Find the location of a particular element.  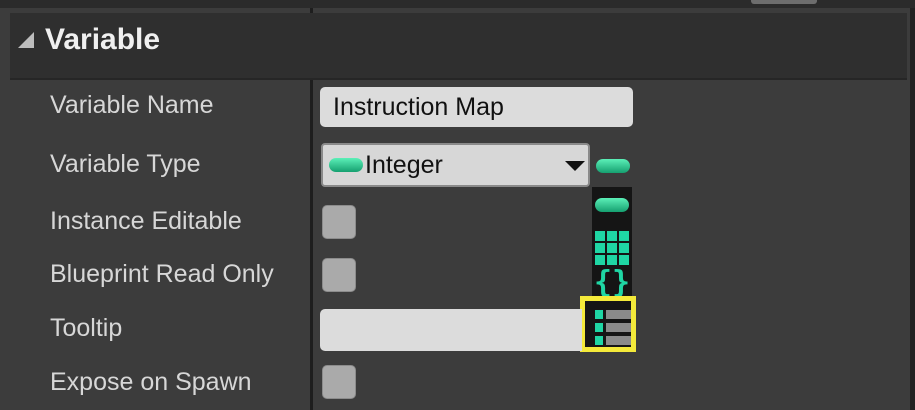

map-option is located at coordinates (608, 324).